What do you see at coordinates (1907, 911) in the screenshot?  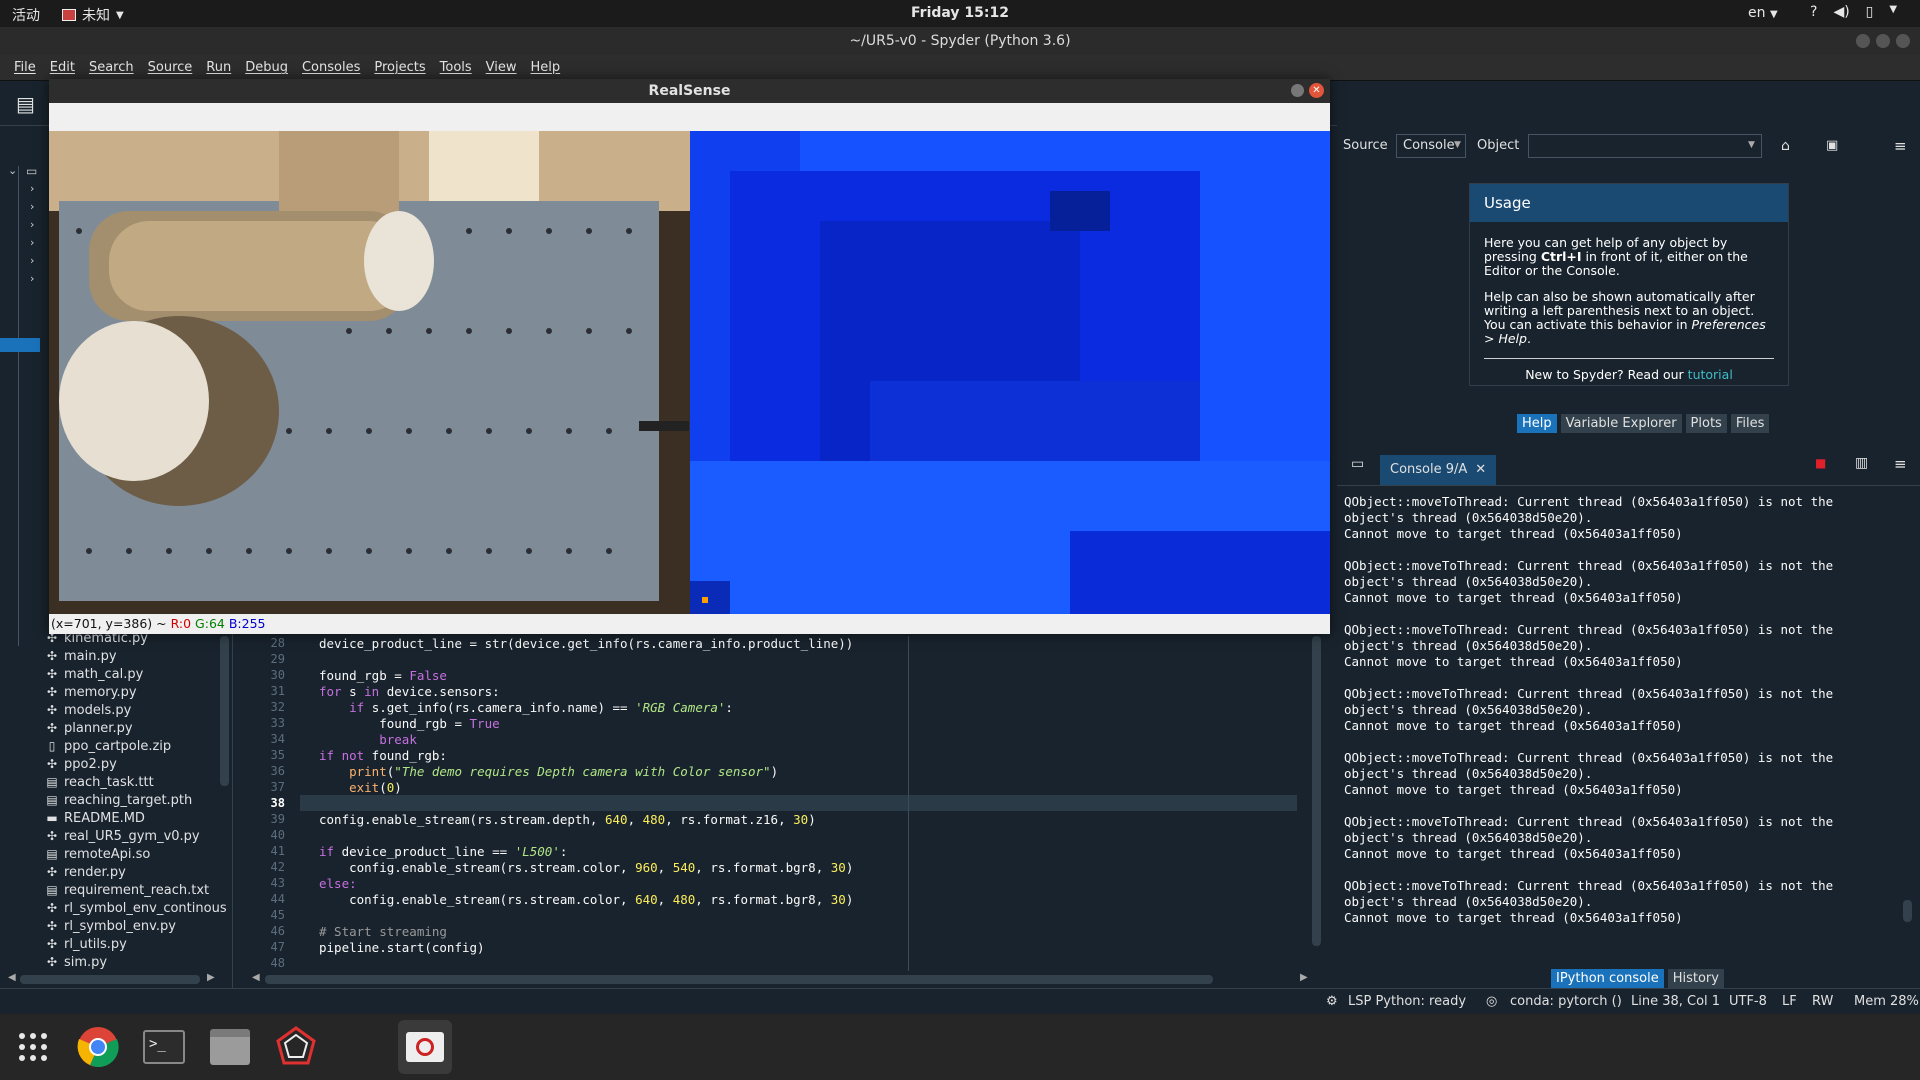 I see `console-vscroll` at bounding box center [1907, 911].